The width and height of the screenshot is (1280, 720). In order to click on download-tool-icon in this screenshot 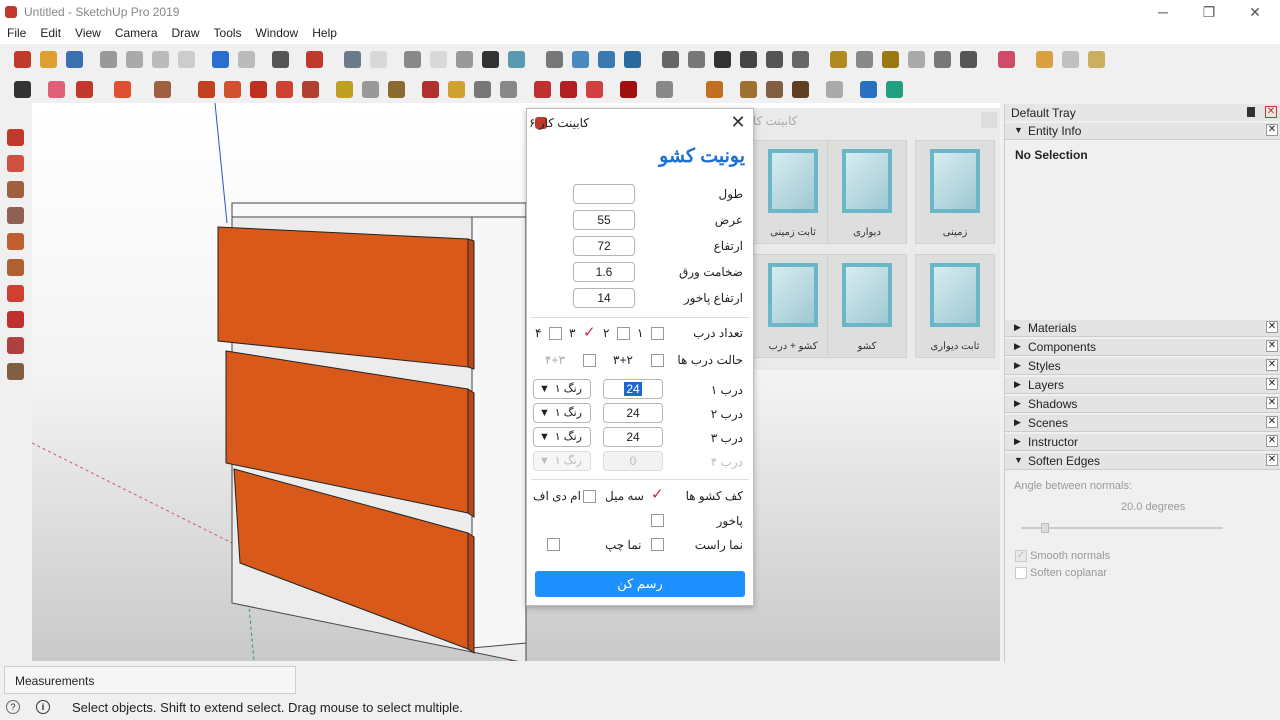, I will do `click(868, 89)`.